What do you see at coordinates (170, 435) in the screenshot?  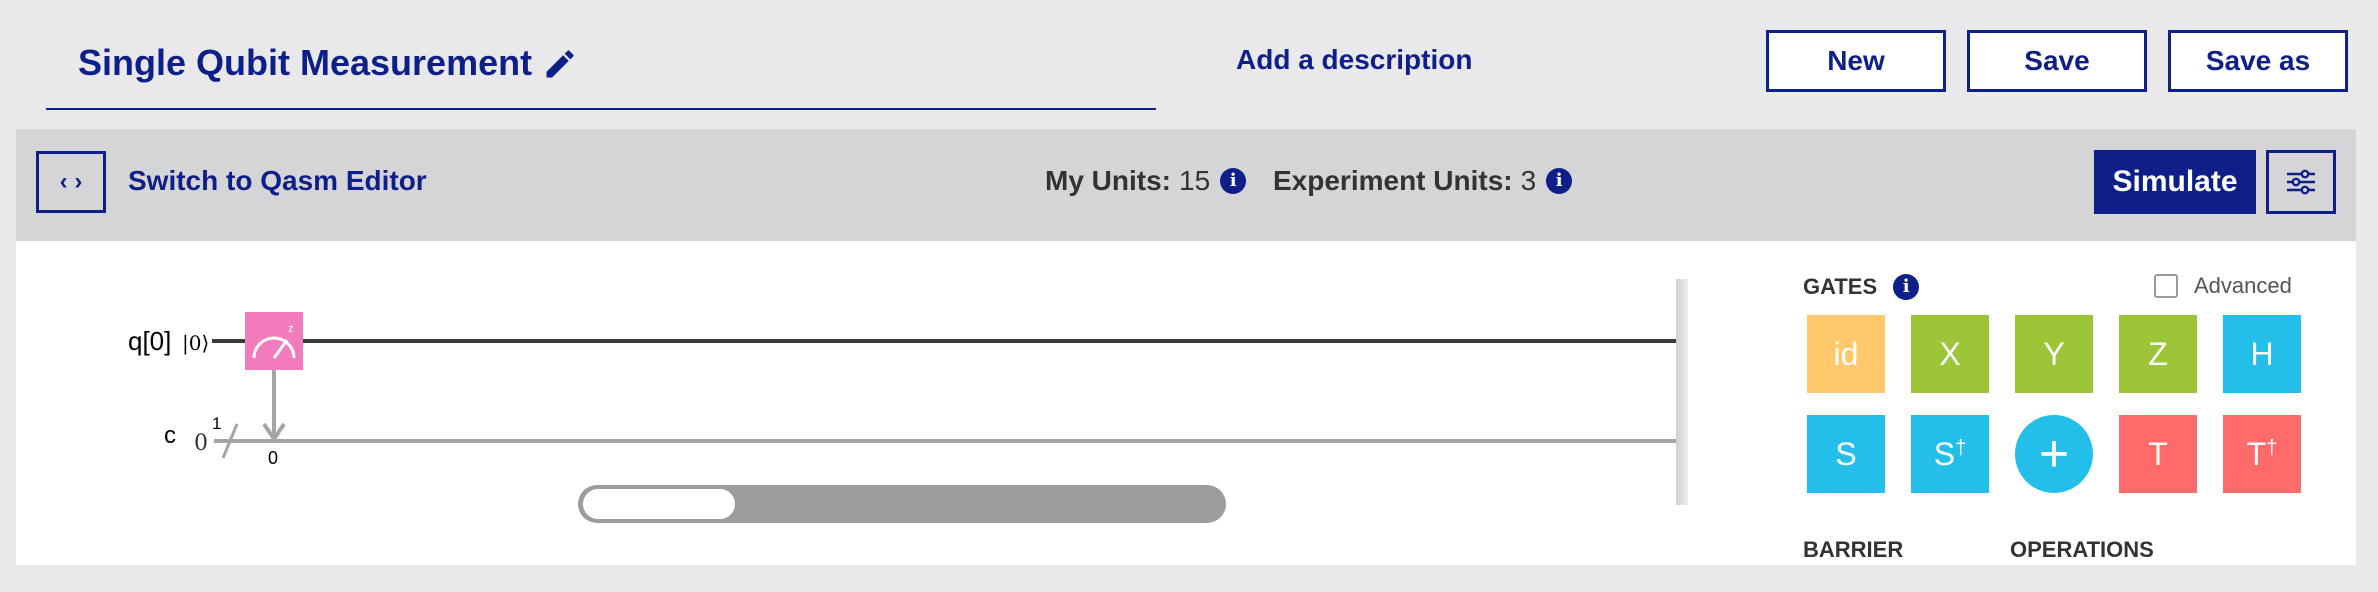 I see `classical-register-label: c` at bounding box center [170, 435].